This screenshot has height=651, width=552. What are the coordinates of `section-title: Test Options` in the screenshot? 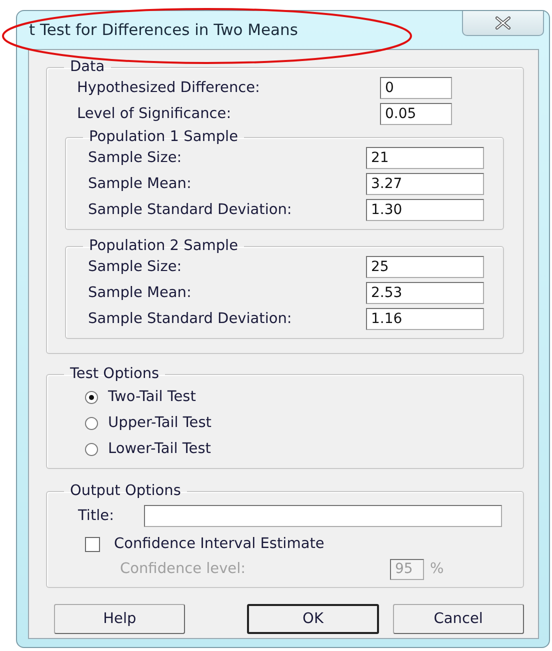 It's located at (114, 374).